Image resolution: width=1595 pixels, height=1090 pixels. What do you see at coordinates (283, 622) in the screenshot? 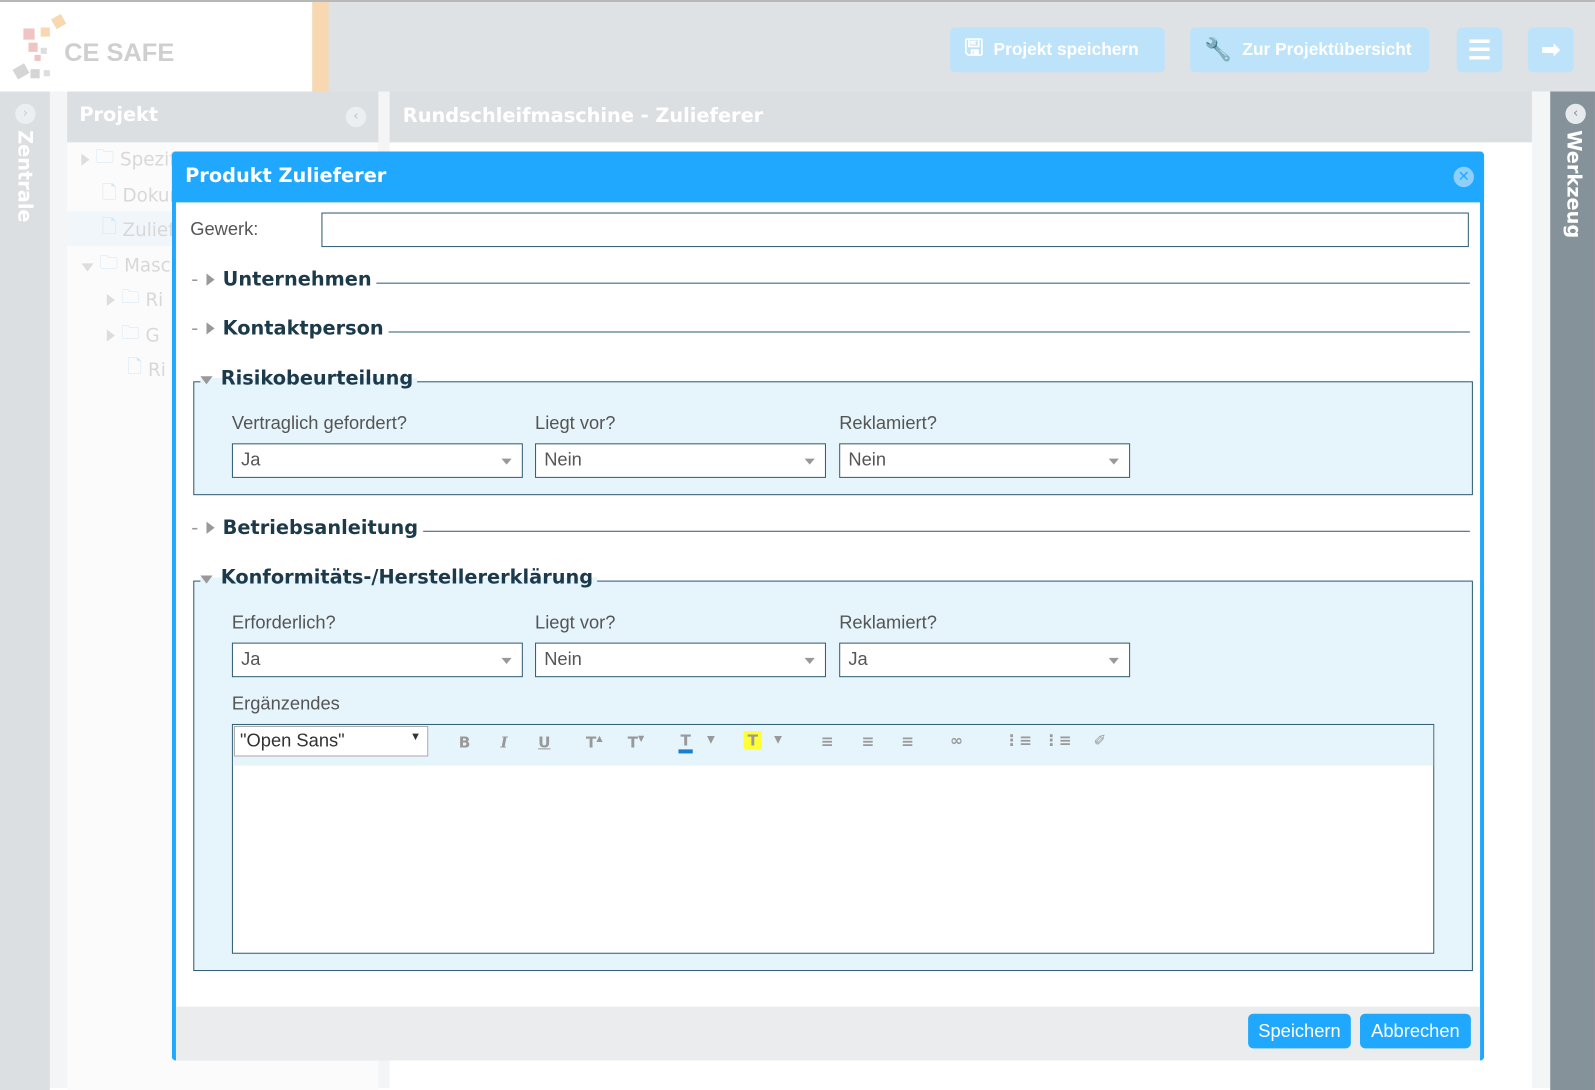
I see `field-label: Erforderlich?` at bounding box center [283, 622].